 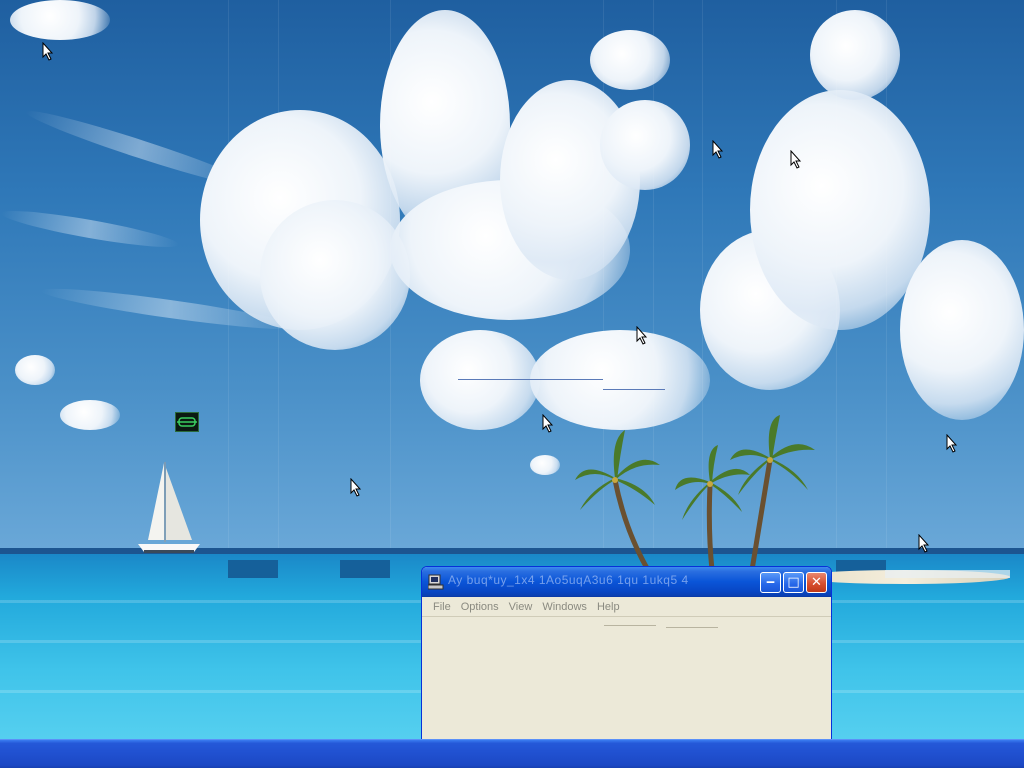 I want to click on menu-help: Help, so click(x=608, y=607).